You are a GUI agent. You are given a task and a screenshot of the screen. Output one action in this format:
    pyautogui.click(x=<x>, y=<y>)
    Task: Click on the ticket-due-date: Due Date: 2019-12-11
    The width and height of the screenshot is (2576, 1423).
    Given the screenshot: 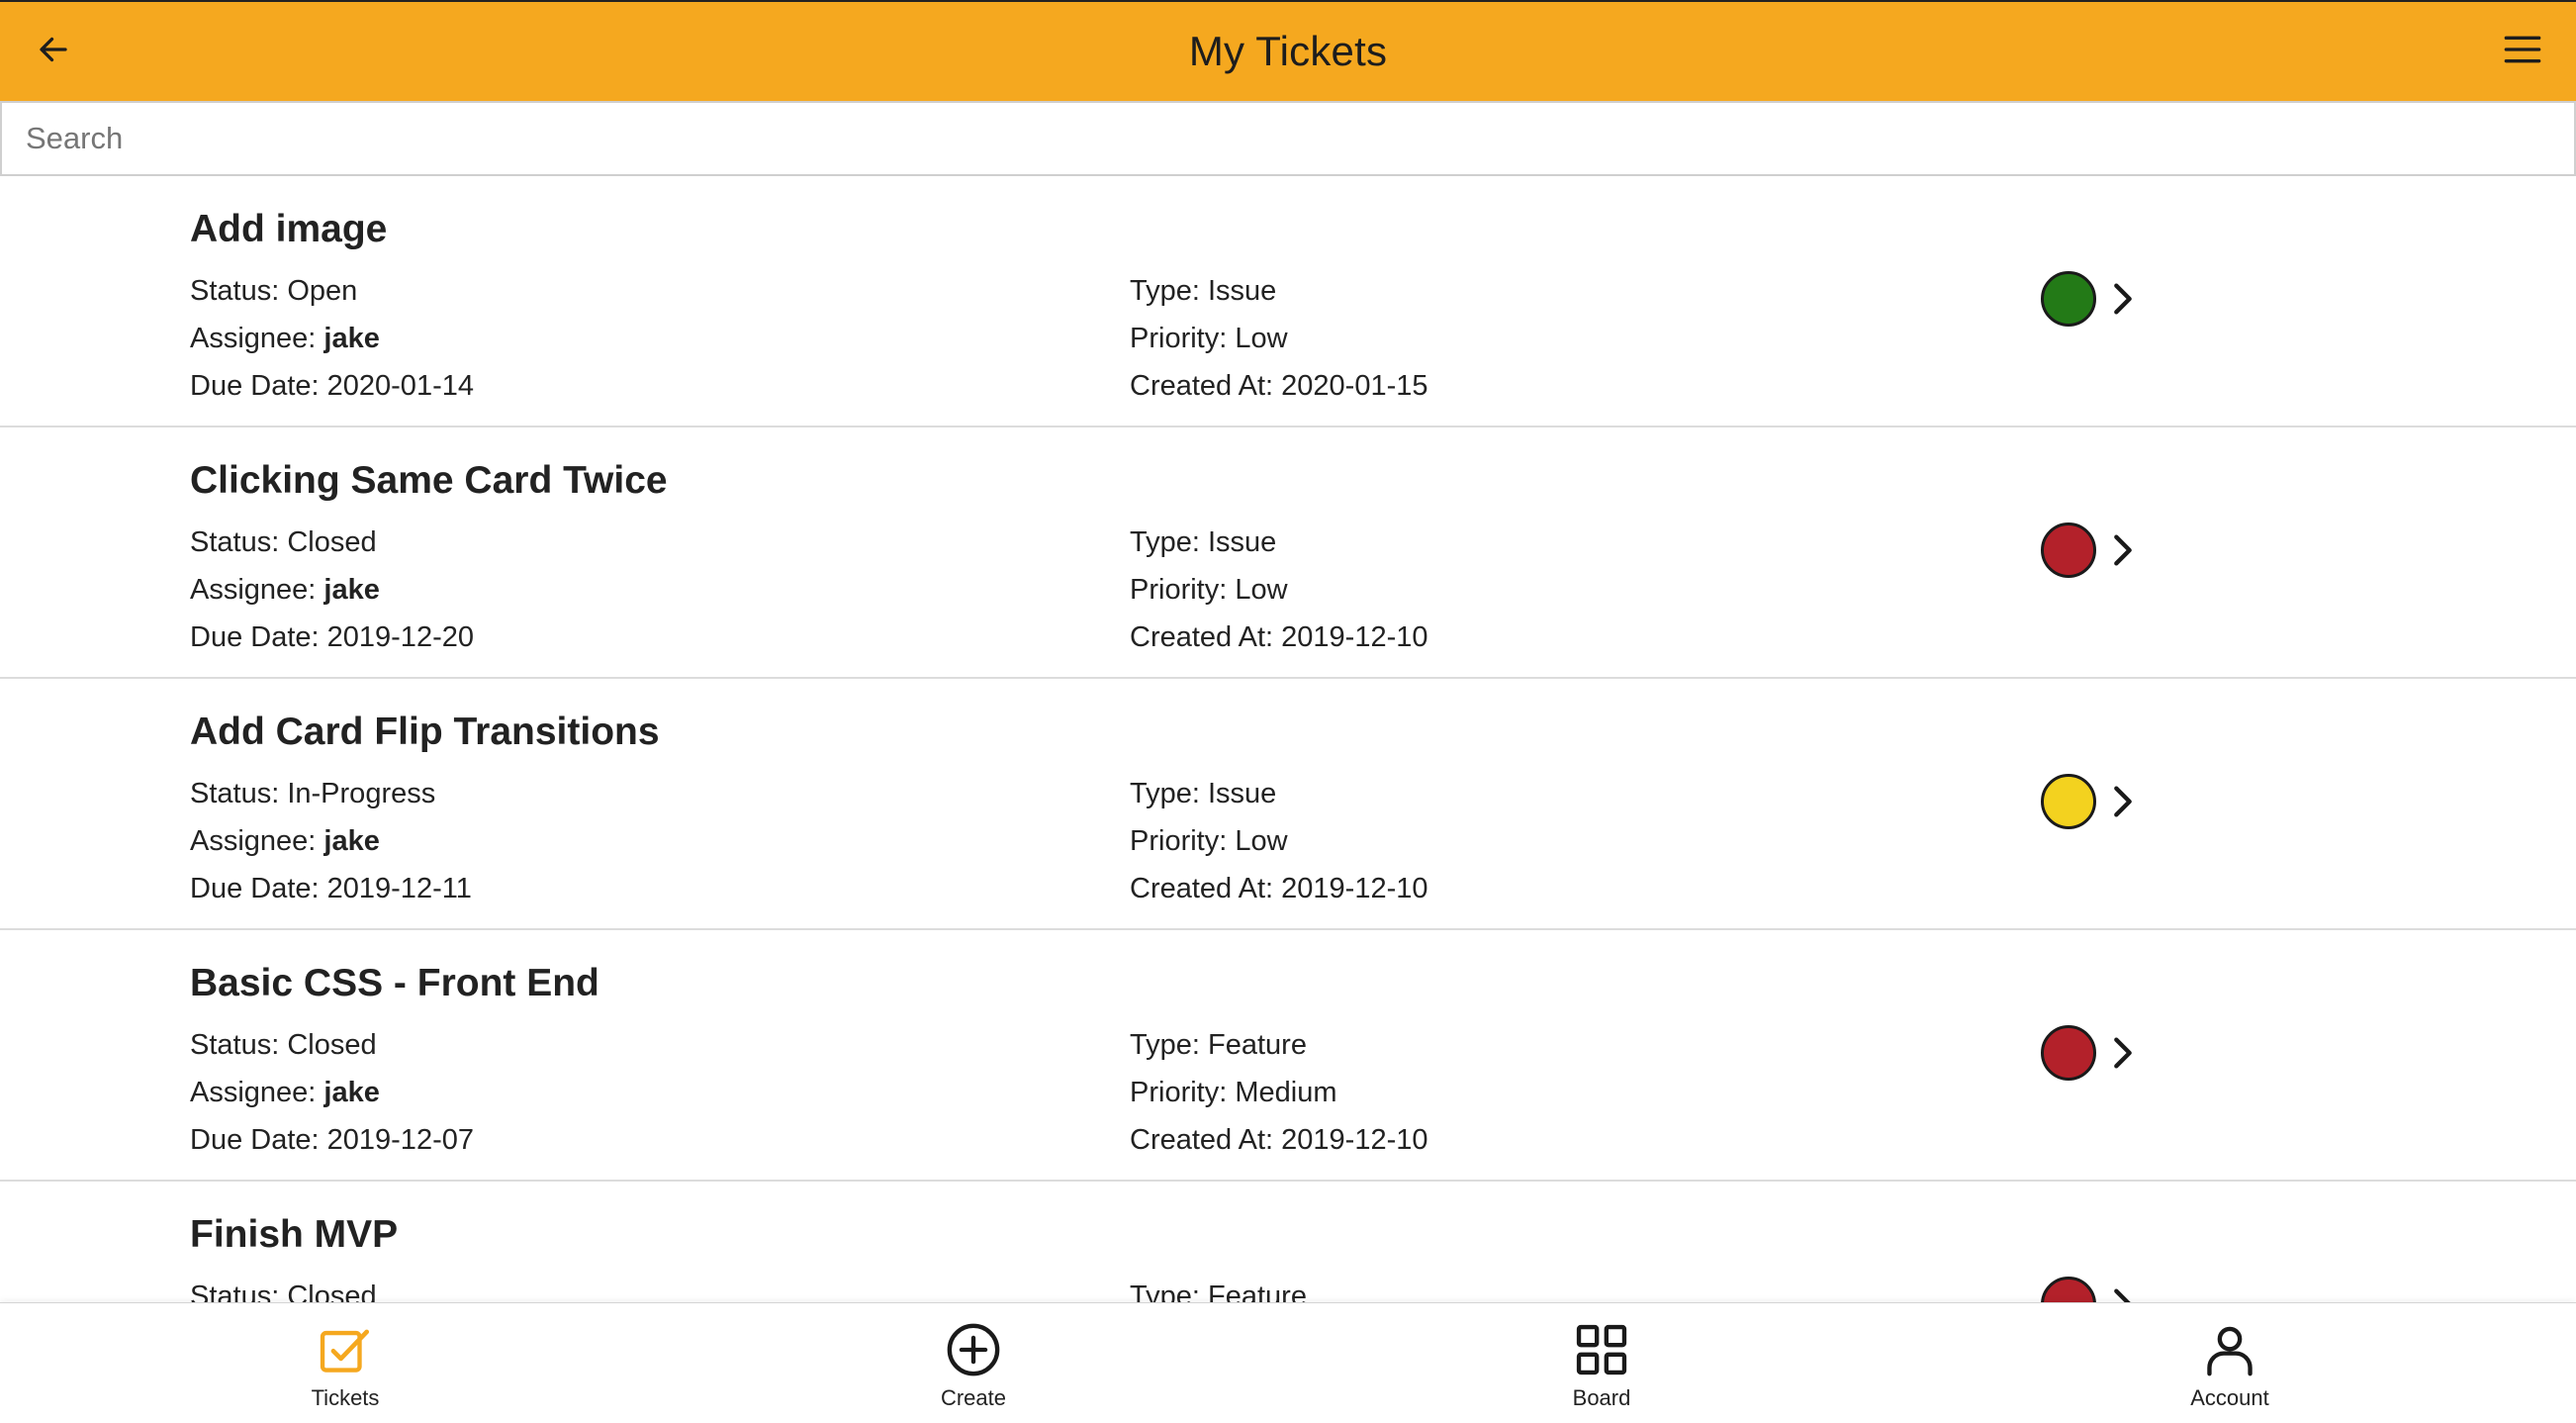 What is the action you would take?
    pyautogui.click(x=331, y=888)
    